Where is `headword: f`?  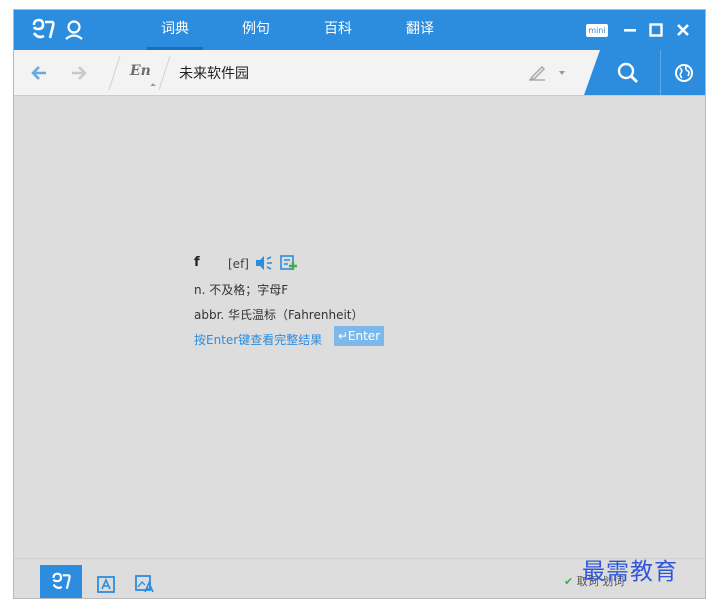 headword: f is located at coordinates (197, 262).